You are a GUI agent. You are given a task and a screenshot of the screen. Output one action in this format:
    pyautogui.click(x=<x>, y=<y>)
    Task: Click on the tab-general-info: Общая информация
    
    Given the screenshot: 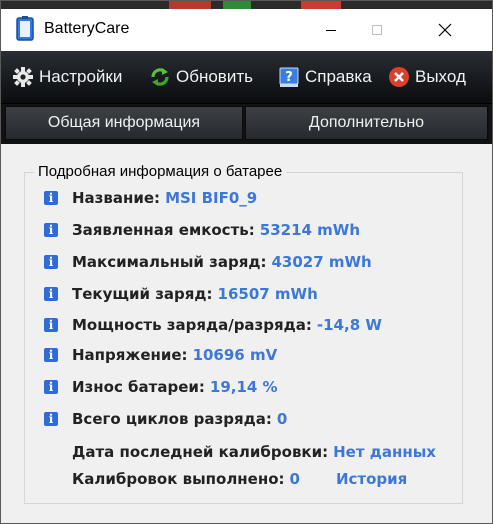 What is the action you would take?
    pyautogui.click(x=124, y=123)
    